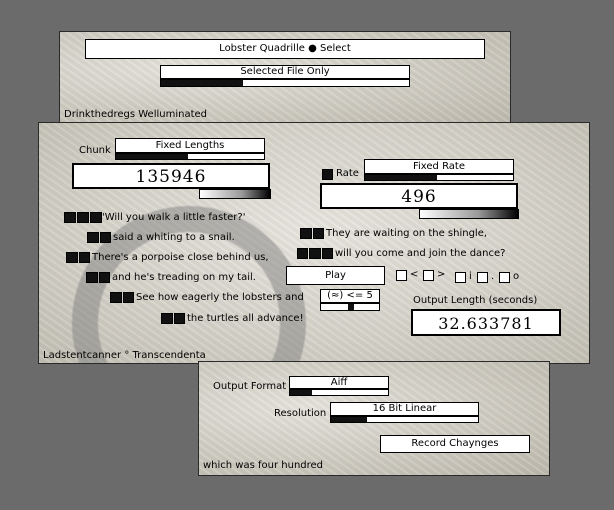  I want to click on file-mode-bar-fill, so click(202, 83).